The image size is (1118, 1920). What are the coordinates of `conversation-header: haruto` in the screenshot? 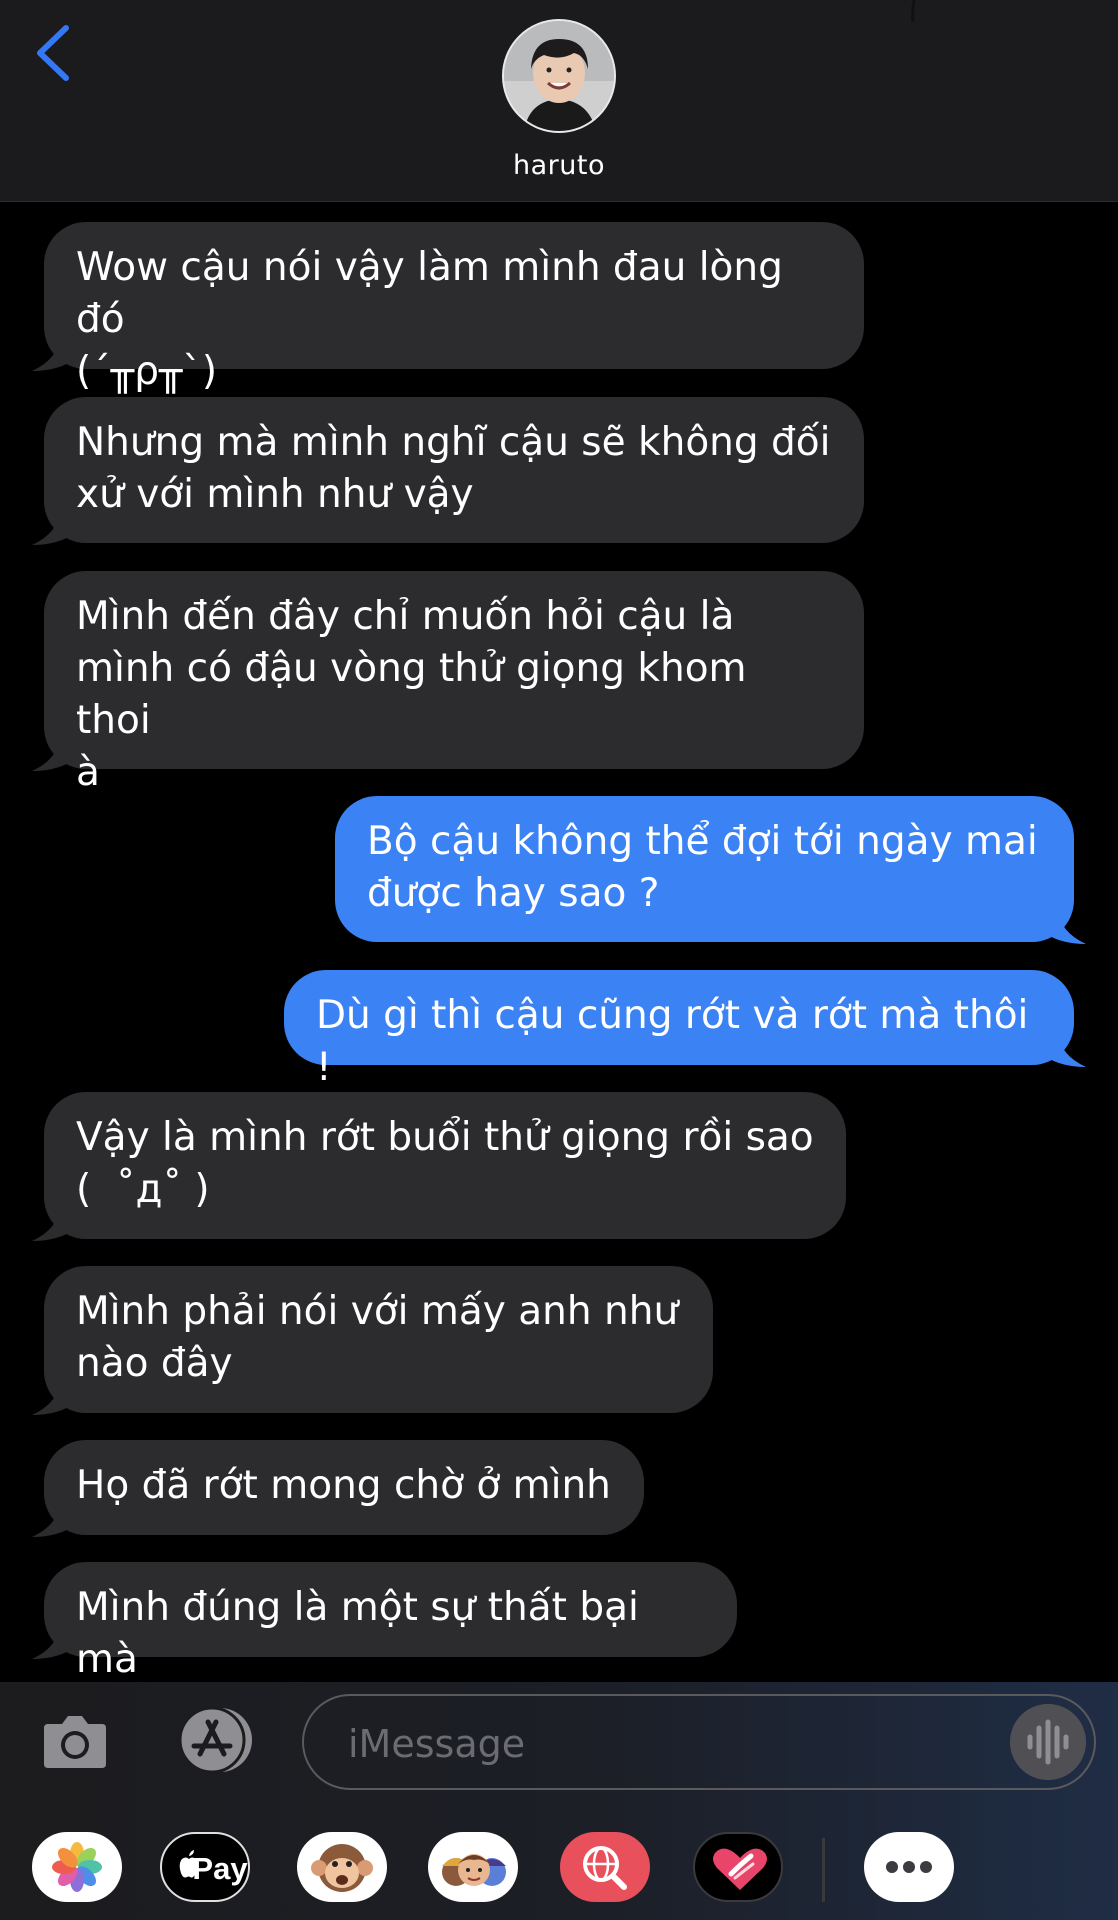 It's located at (559, 101).